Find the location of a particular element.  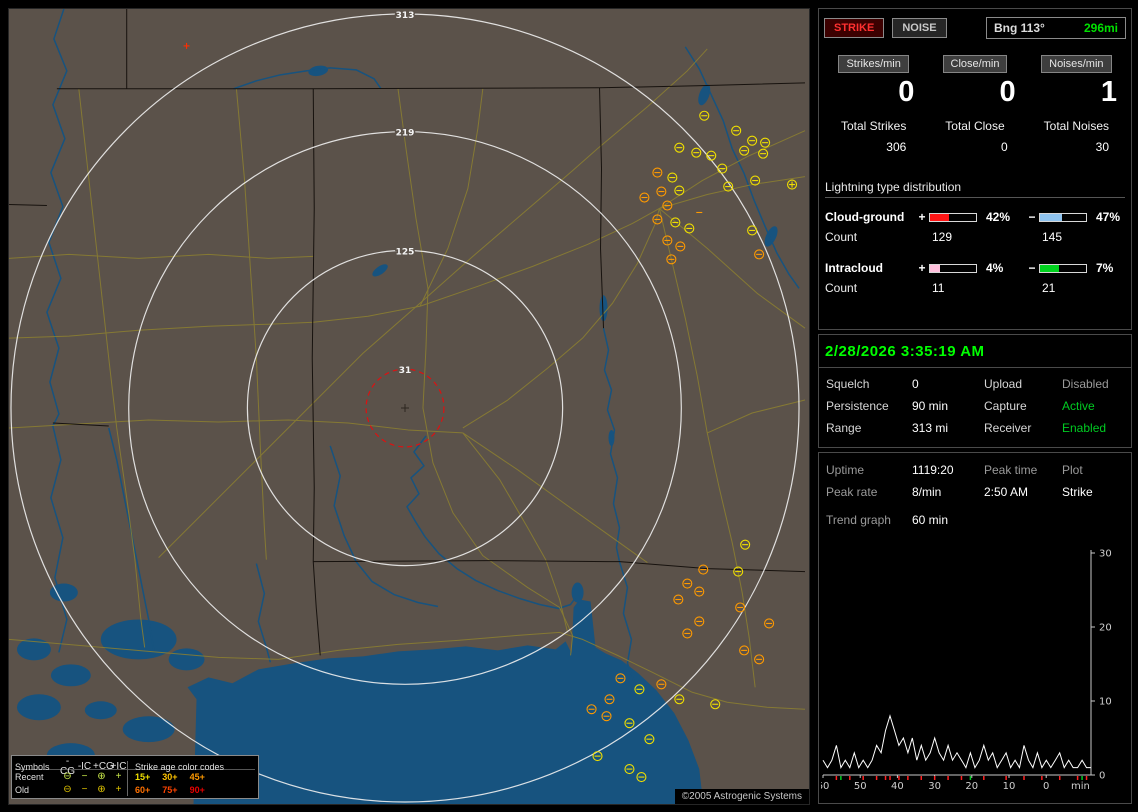

peak-time-label: Peak time is located at coordinates (1011, 470).